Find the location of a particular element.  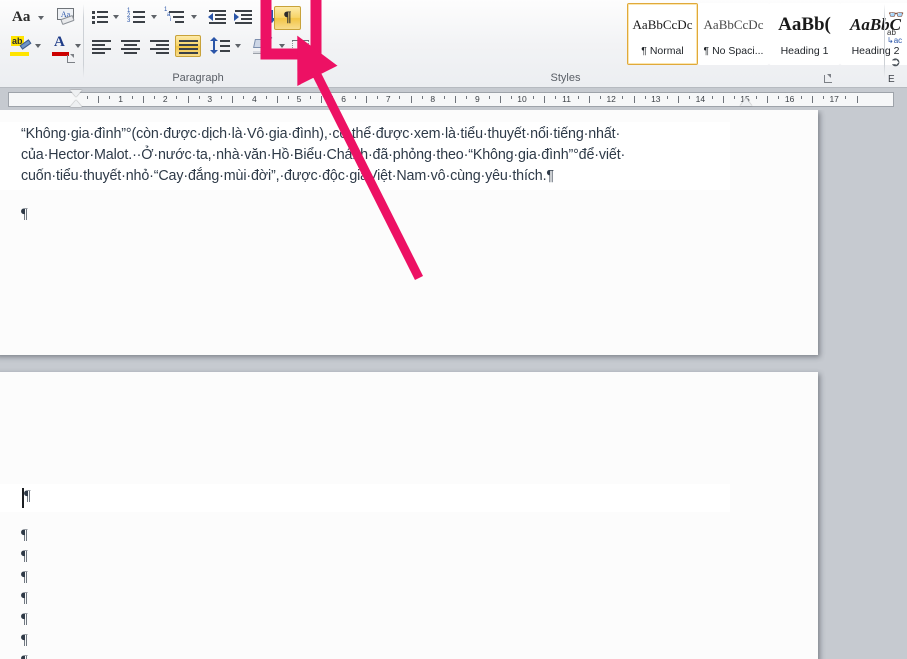

show-hide-formatting-marks-button: ¶ is located at coordinates (287, 18).